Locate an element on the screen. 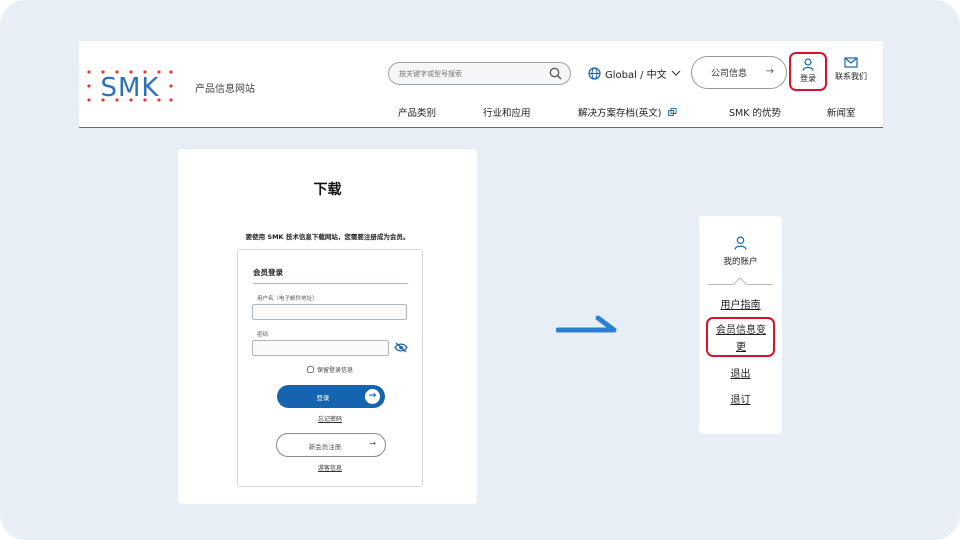 The height and width of the screenshot is (540, 960). keep-login-option: 保留登录信息 is located at coordinates (330, 369).